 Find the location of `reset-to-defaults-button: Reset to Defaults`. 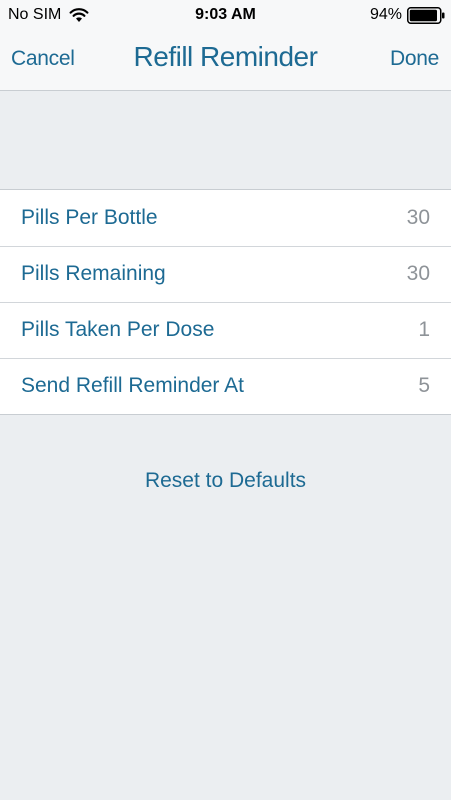

reset-to-defaults-button: Reset to Defaults is located at coordinates (225, 481).